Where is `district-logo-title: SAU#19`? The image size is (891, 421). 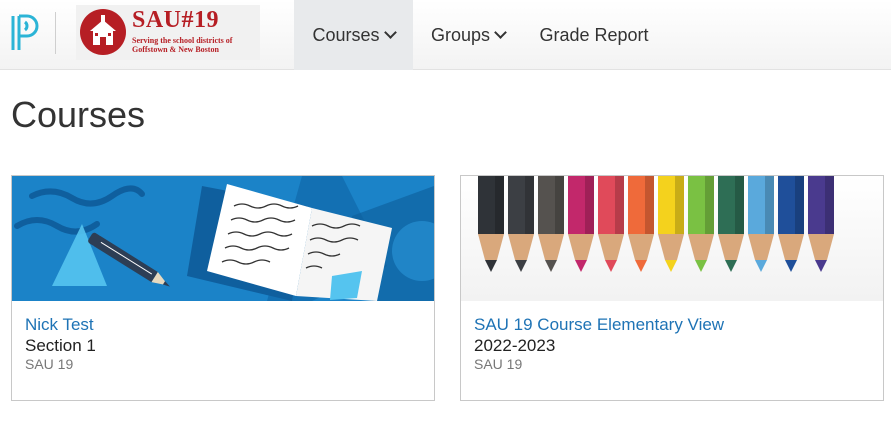 district-logo-title: SAU#19 is located at coordinates (176, 20).